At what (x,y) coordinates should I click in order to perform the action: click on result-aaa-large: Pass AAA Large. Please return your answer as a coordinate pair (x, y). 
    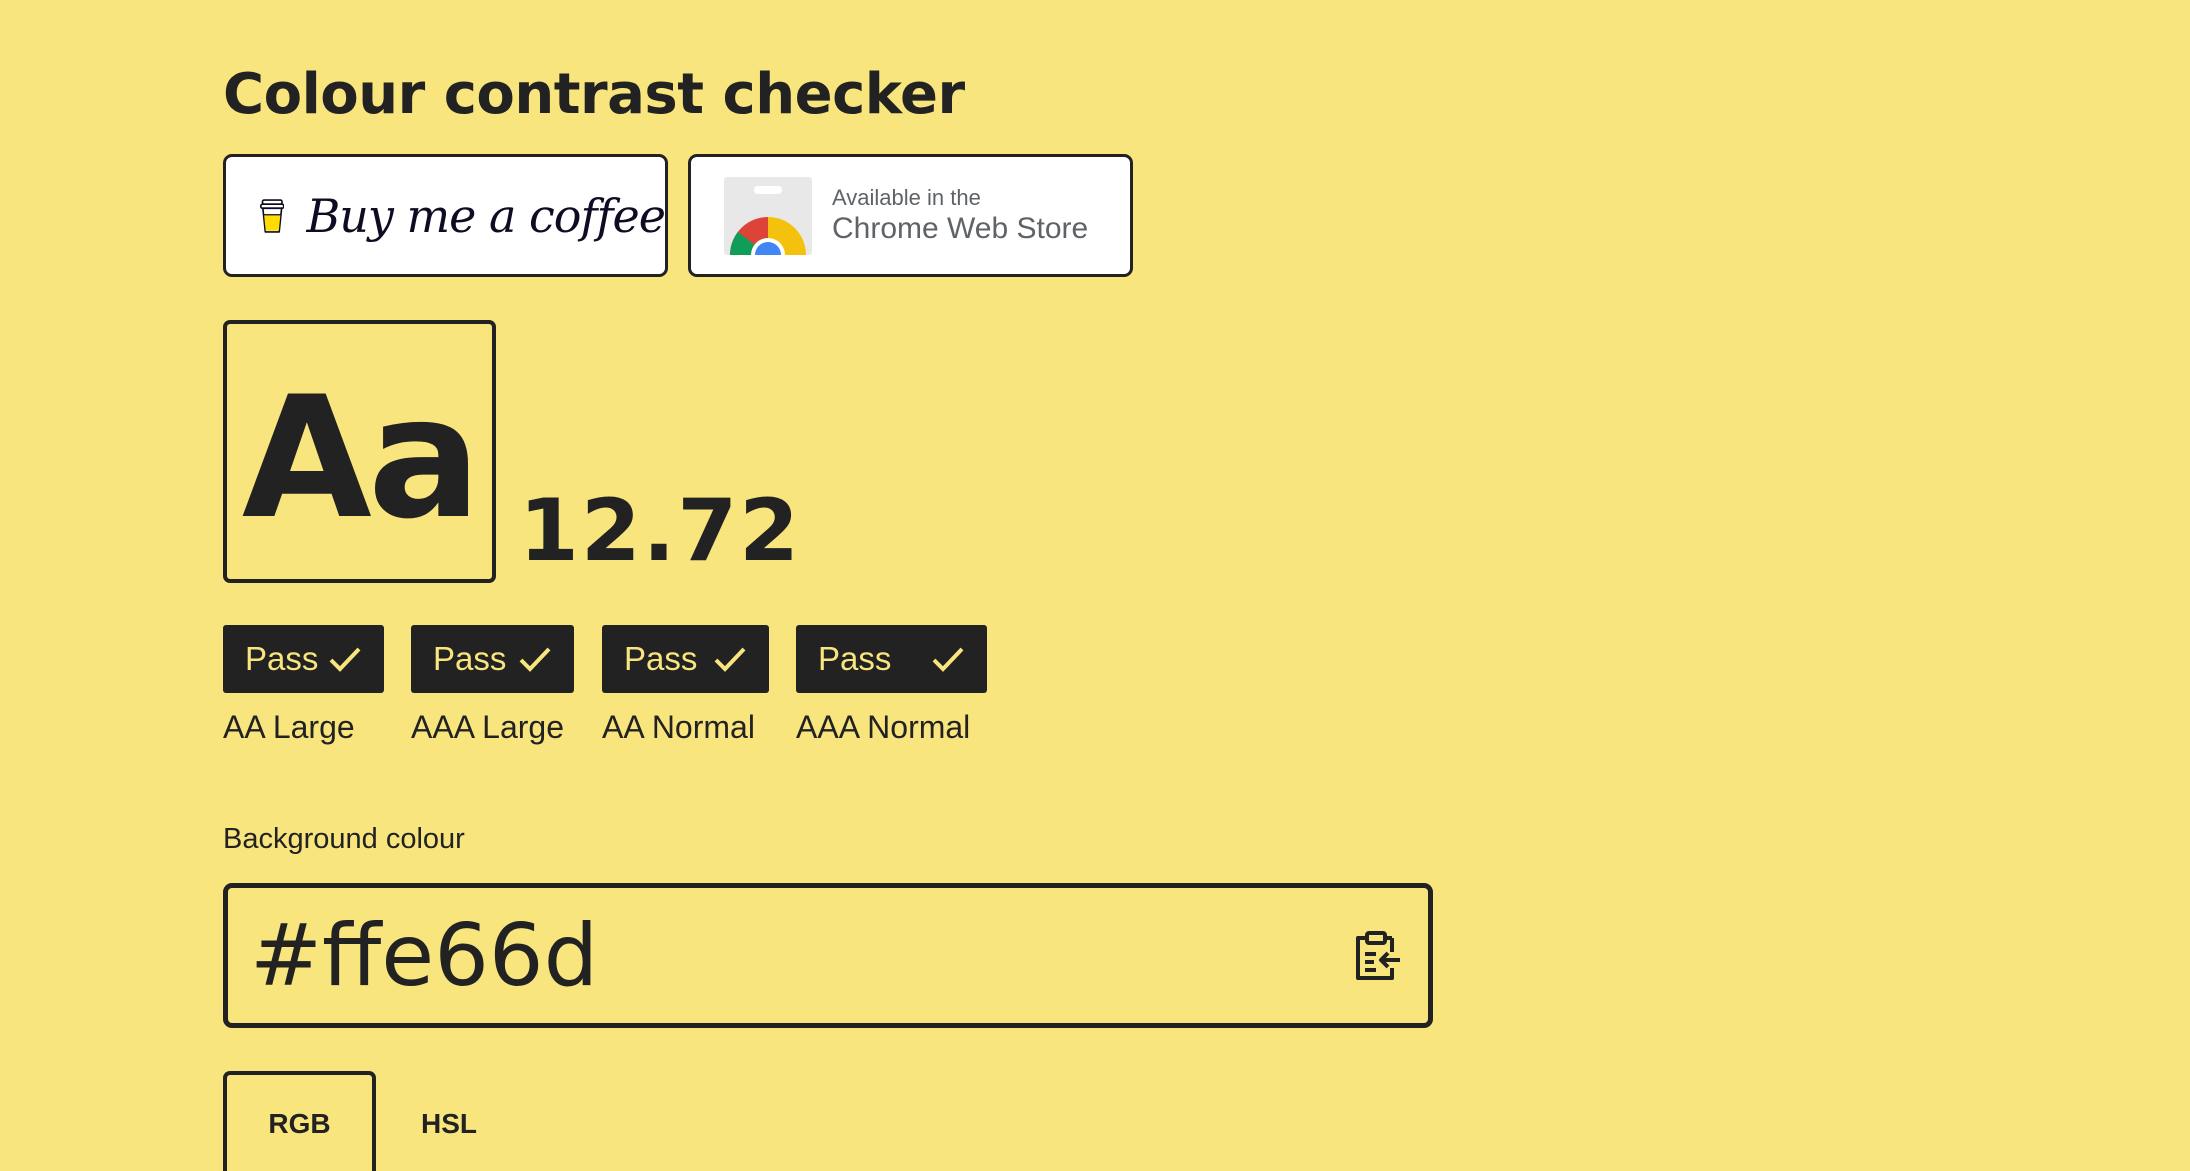
    Looking at the image, I should click on (492, 685).